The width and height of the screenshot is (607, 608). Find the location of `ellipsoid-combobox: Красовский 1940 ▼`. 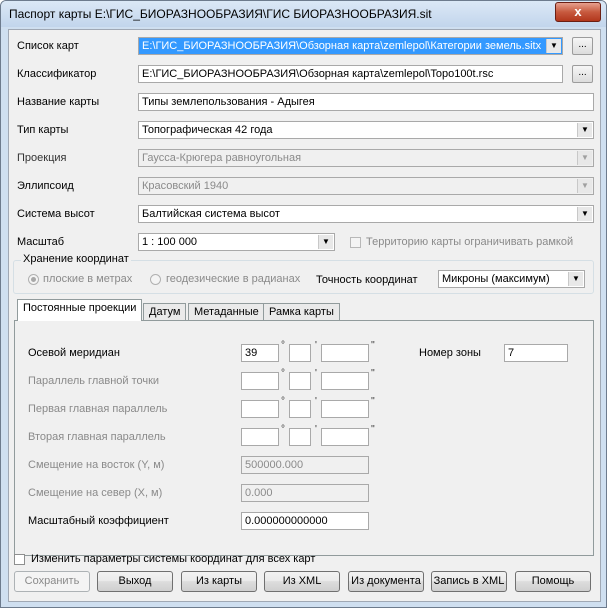

ellipsoid-combobox: Красовский 1940 ▼ is located at coordinates (366, 186).